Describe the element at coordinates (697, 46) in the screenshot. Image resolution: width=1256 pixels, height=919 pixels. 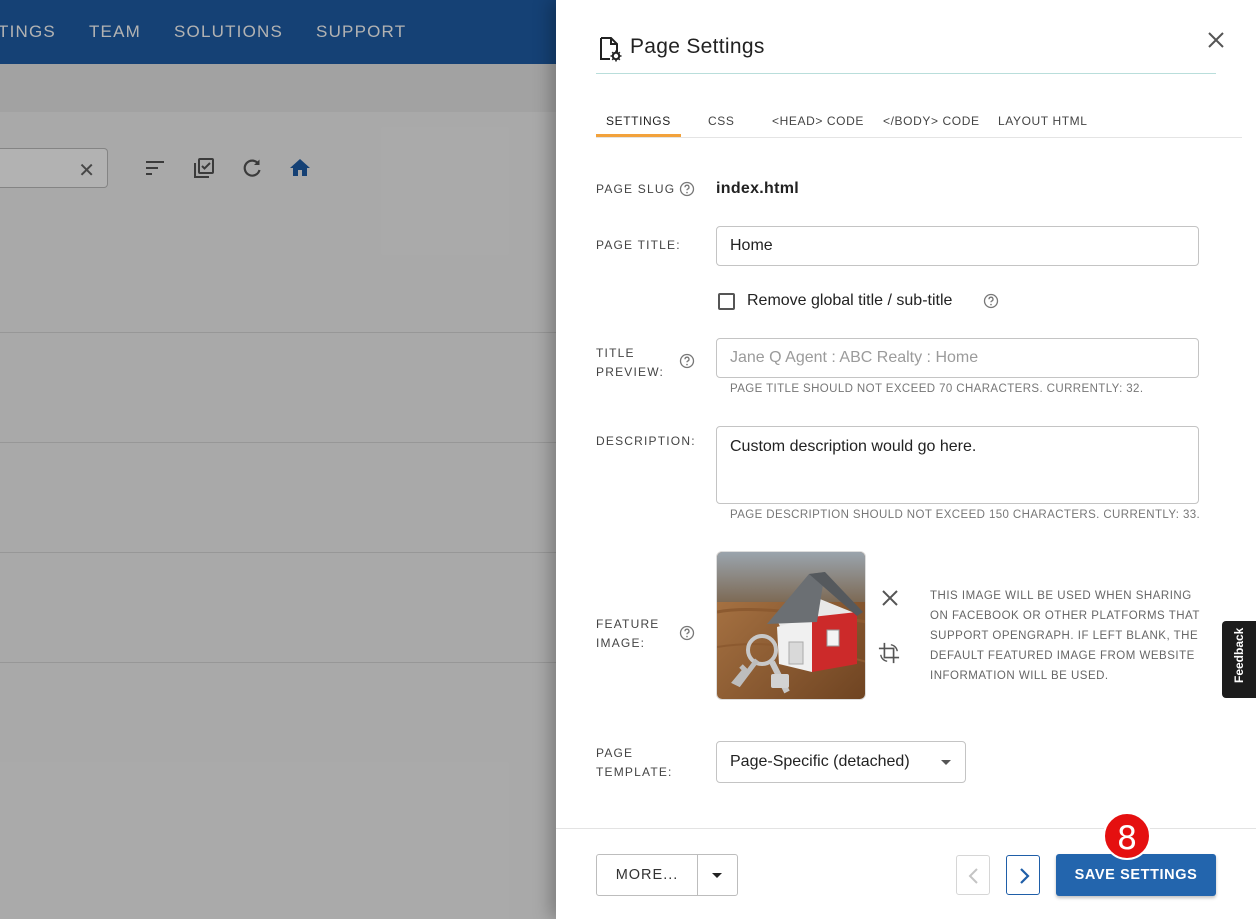
I see `drawer-title: Page Settings` at that location.